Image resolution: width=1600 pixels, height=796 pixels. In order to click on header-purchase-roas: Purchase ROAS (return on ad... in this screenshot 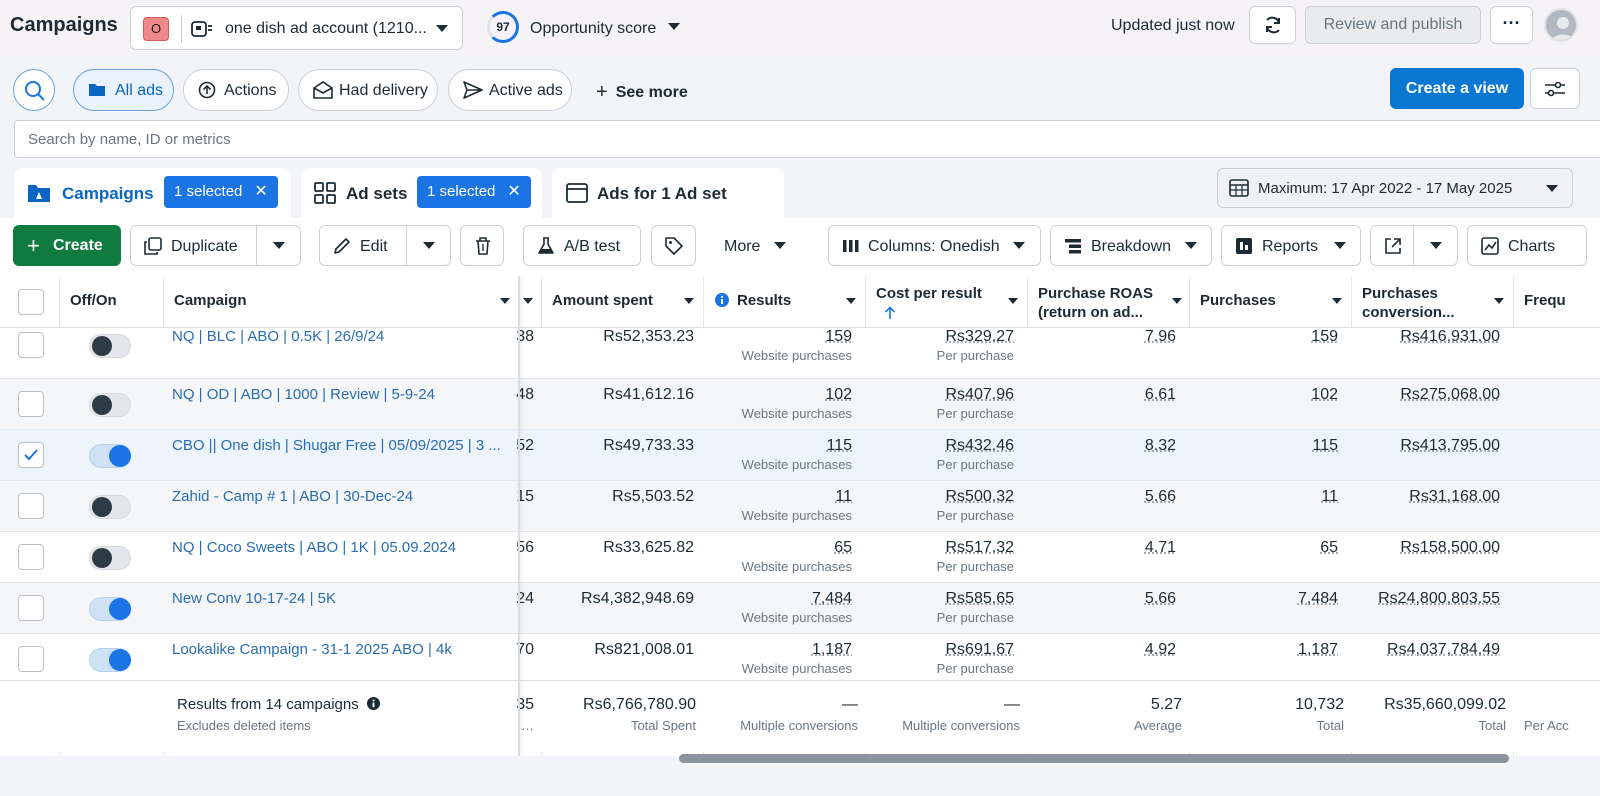, I will do `click(1108, 302)`.